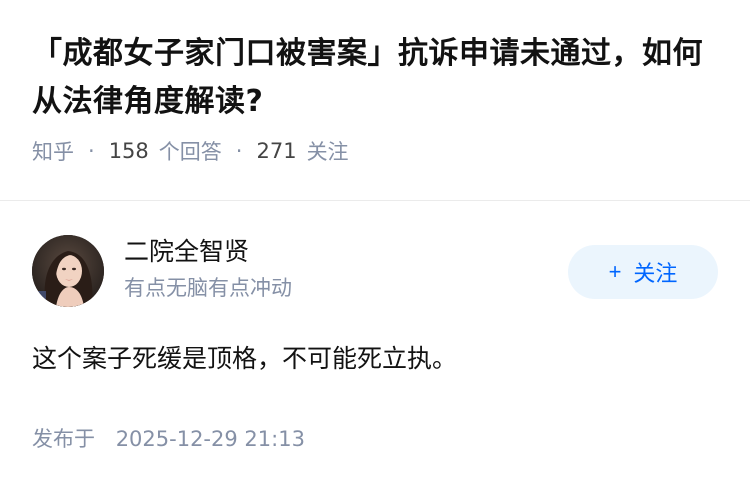 This screenshot has width=750, height=490. Describe the element at coordinates (63, 439) in the screenshot. I see `published-label: 发布于` at that location.